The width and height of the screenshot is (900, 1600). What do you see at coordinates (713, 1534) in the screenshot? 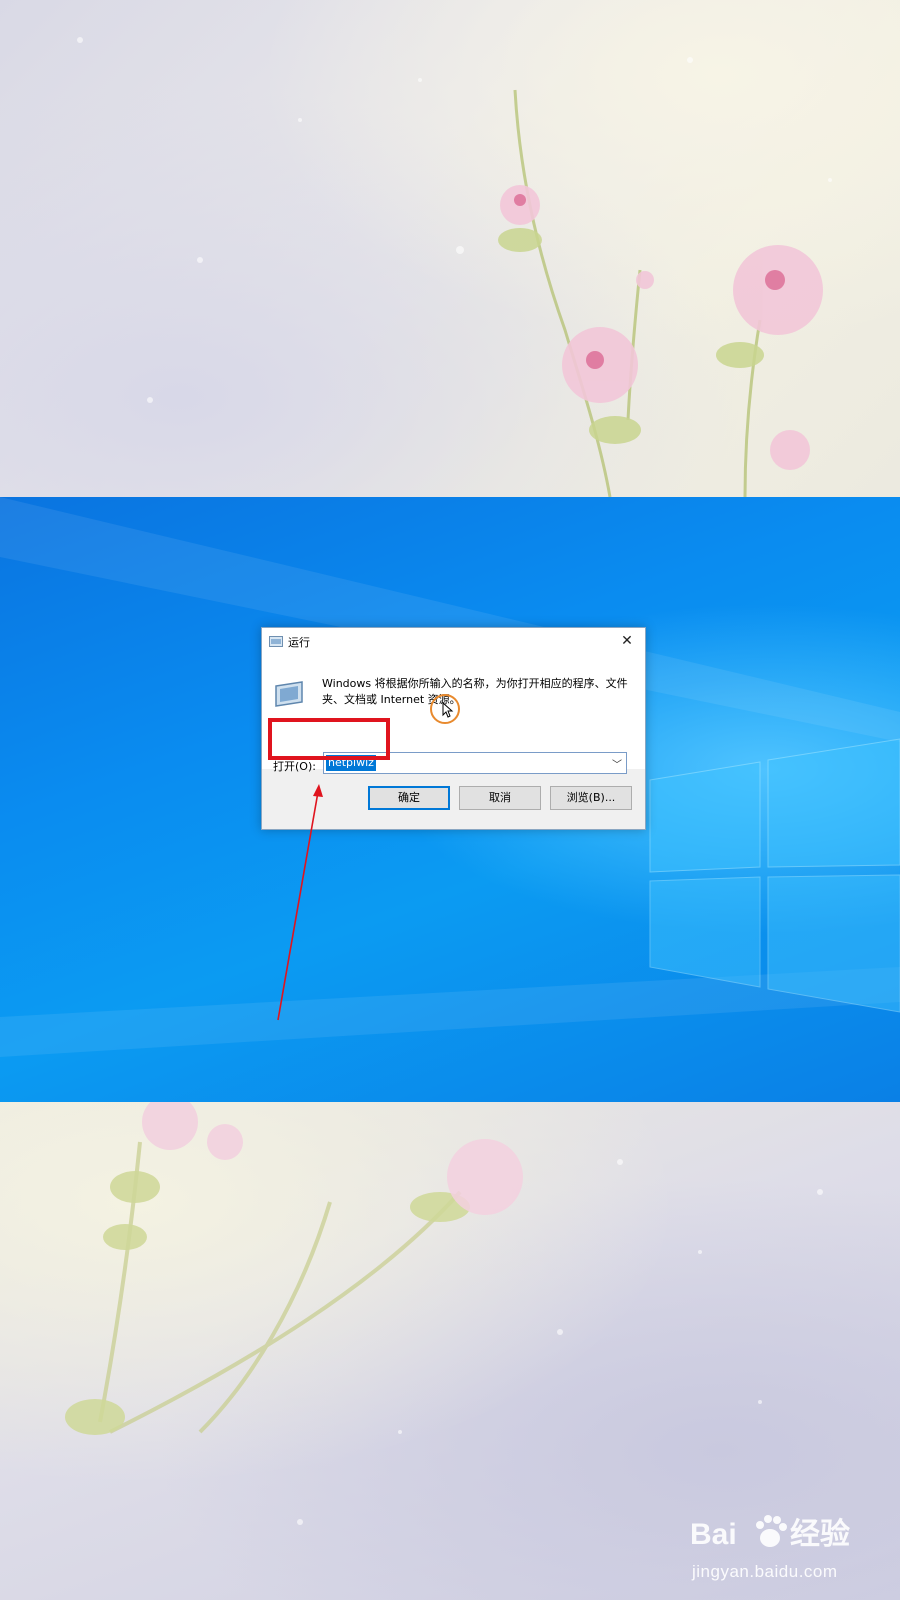
I see `svg-text: Bai` at bounding box center [713, 1534].